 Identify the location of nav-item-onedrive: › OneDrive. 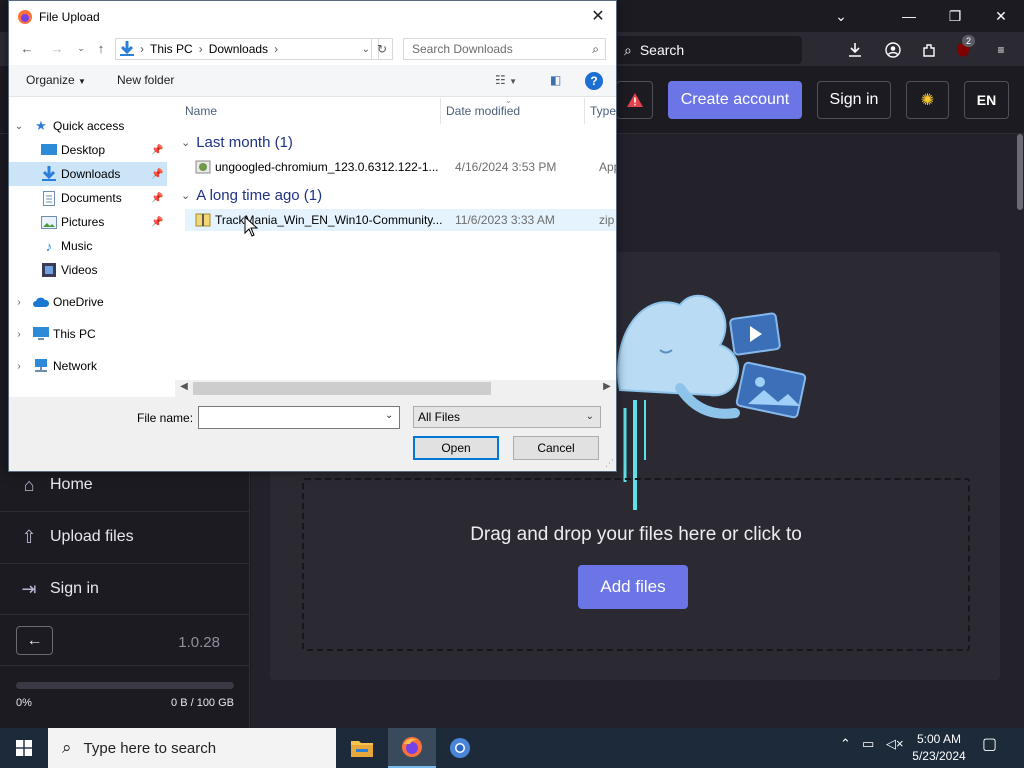
(88, 302).